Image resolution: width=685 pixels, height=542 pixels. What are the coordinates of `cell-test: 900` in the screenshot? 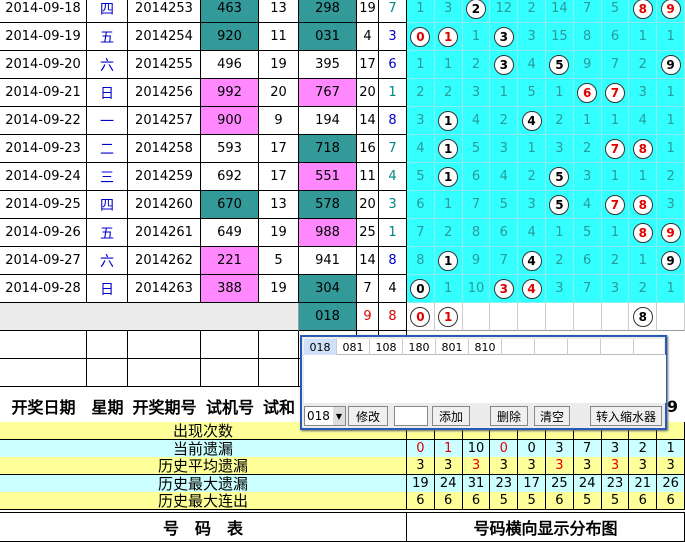 It's located at (230, 121).